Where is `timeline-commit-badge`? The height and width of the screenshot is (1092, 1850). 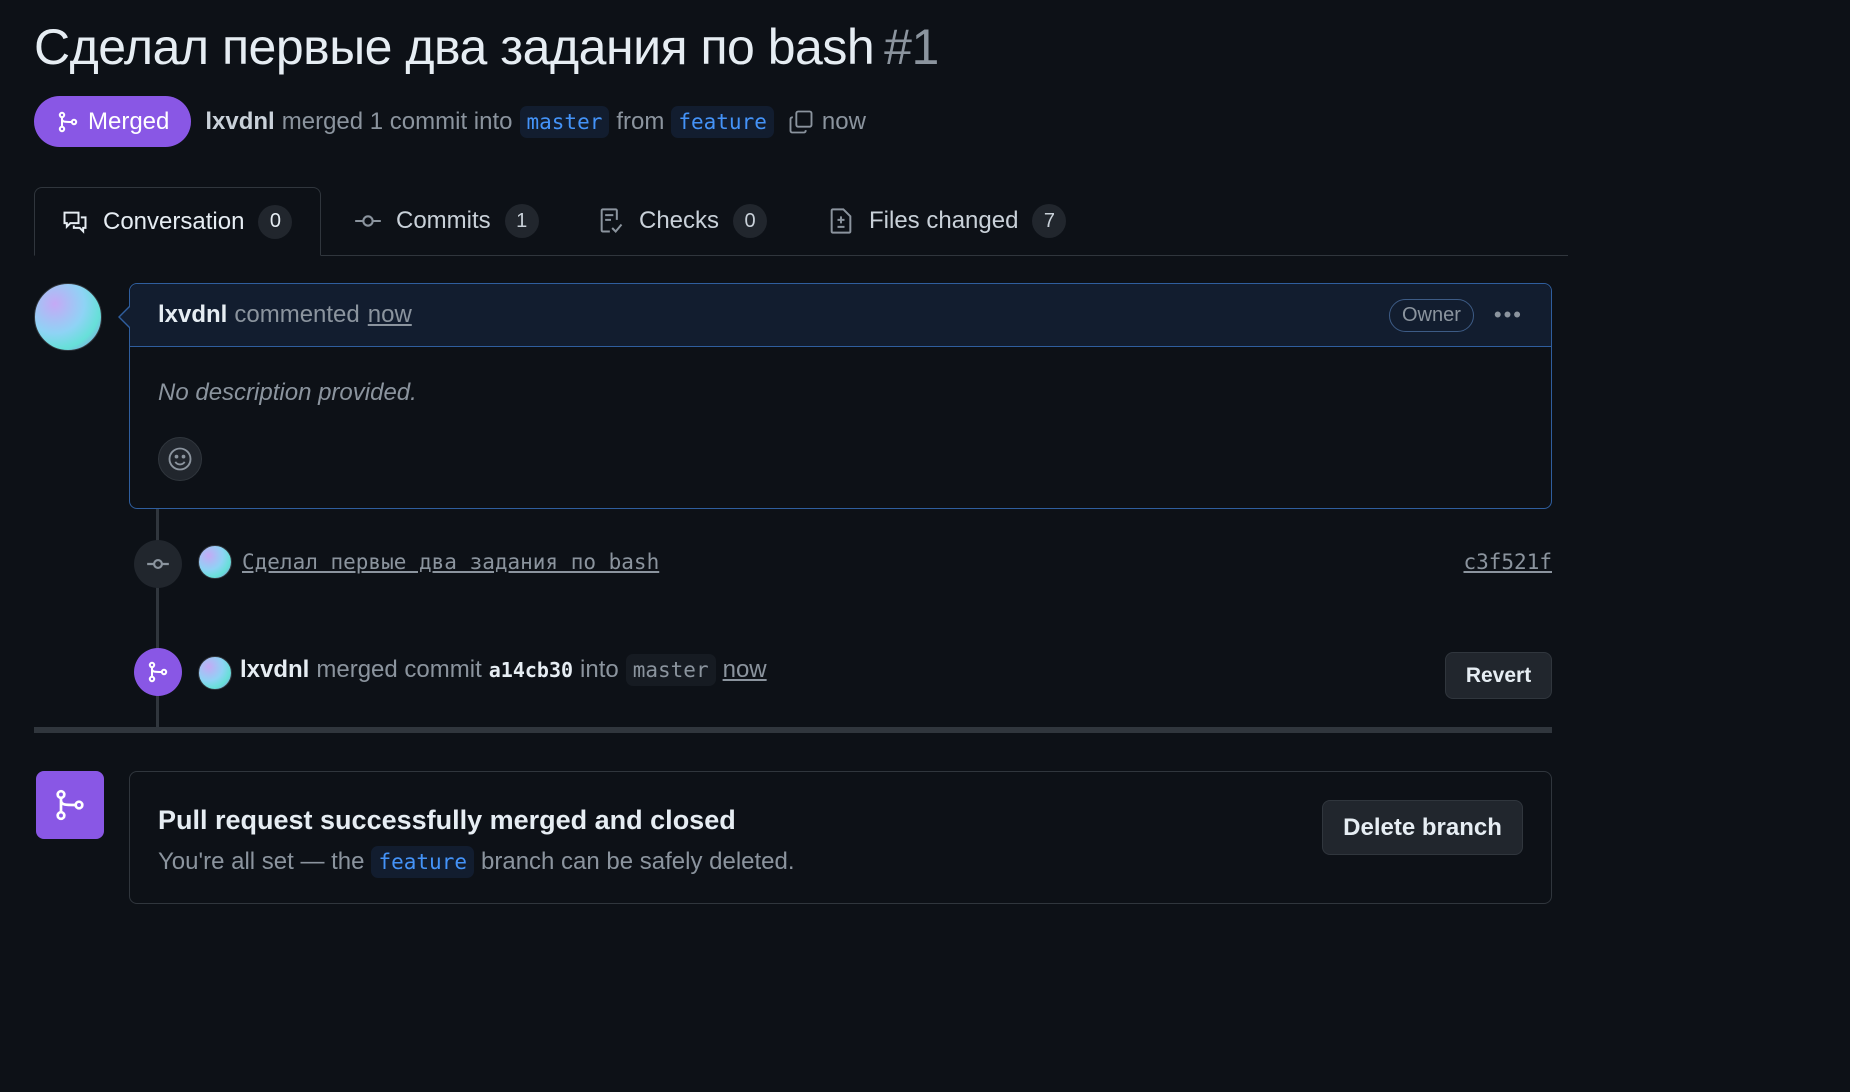
timeline-commit-badge is located at coordinates (158, 564).